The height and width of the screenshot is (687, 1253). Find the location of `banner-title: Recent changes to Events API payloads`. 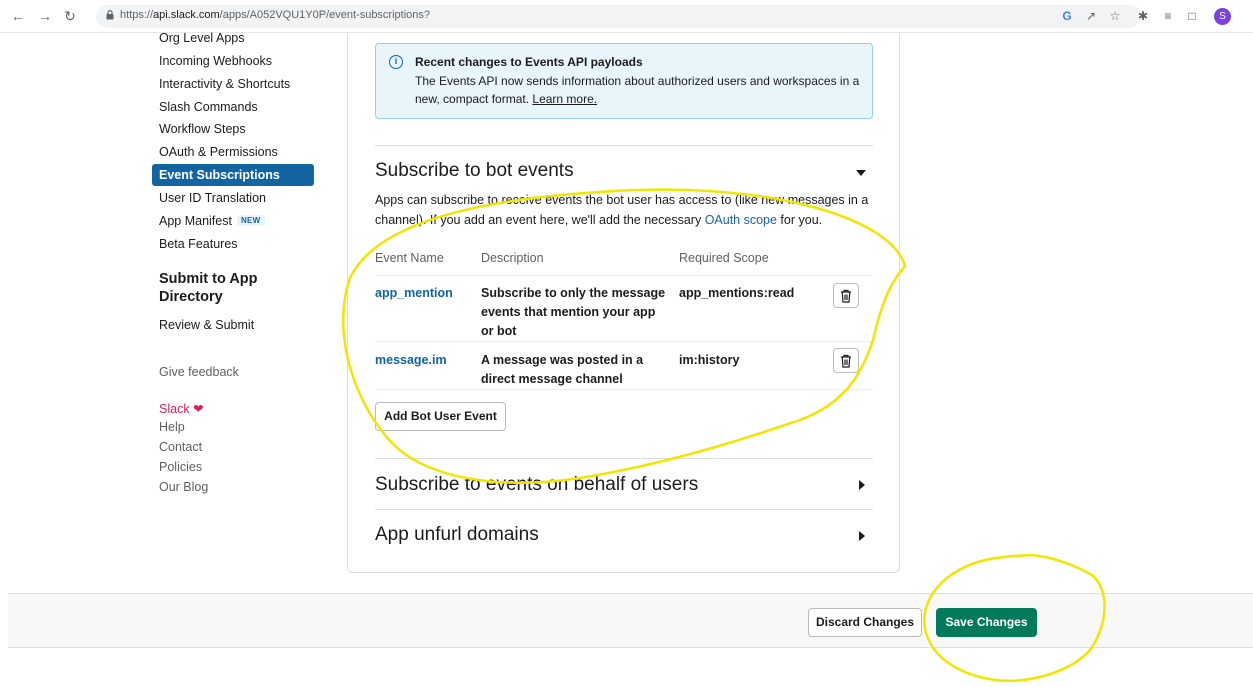

banner-title: Recent changes to Events API payloads is located at coordinates (529, 62).